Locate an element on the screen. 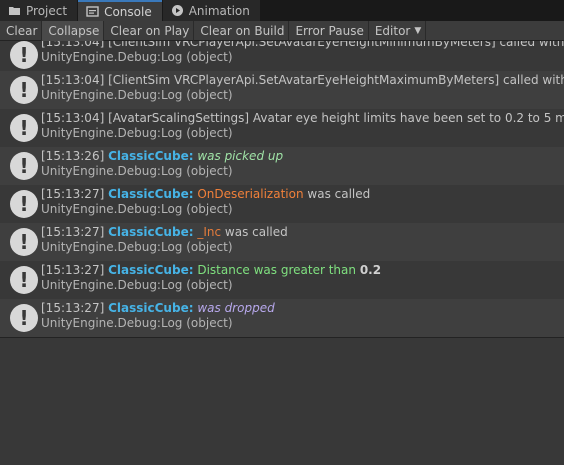  log-message: [15:13:27] ClassicCube: was dropped is located at coordinates (158, 308).